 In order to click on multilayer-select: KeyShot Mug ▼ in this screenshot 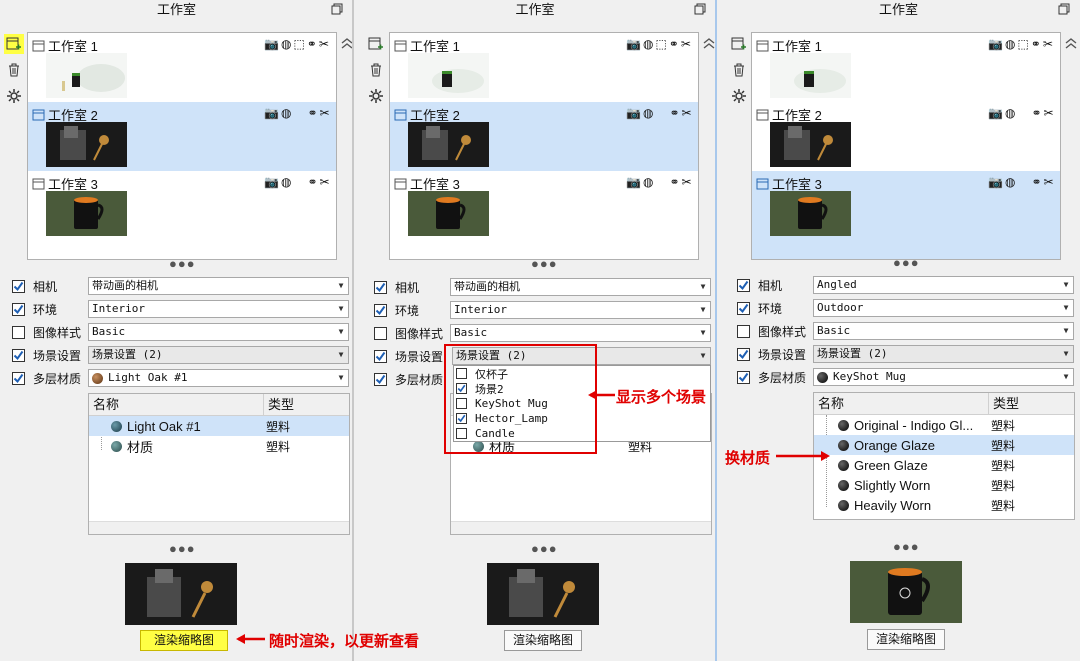, I will do `click(943, 377)`.